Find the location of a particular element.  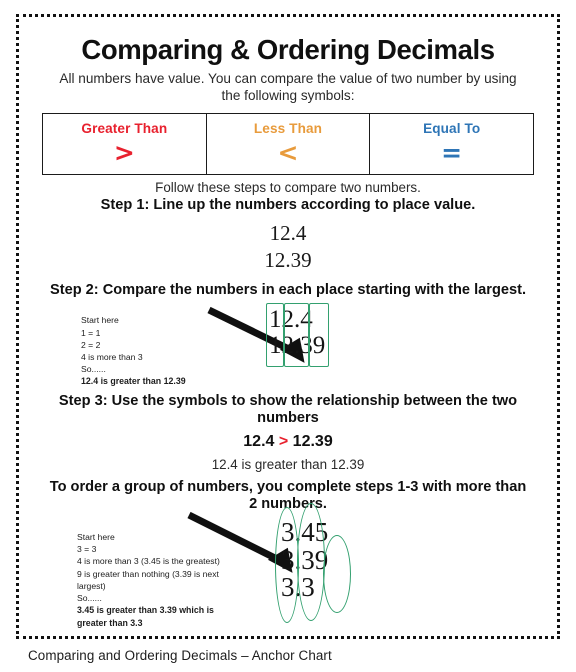

step-1-number-2: 12.39 is located at coordinates (288, 259).